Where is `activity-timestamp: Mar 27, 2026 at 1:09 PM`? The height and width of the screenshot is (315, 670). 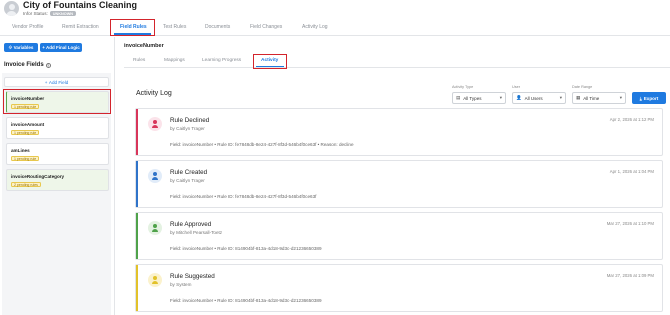
activity-timestamp: Mar 27, 2026 at 1:09 PM is located at coordinates (630, 275).